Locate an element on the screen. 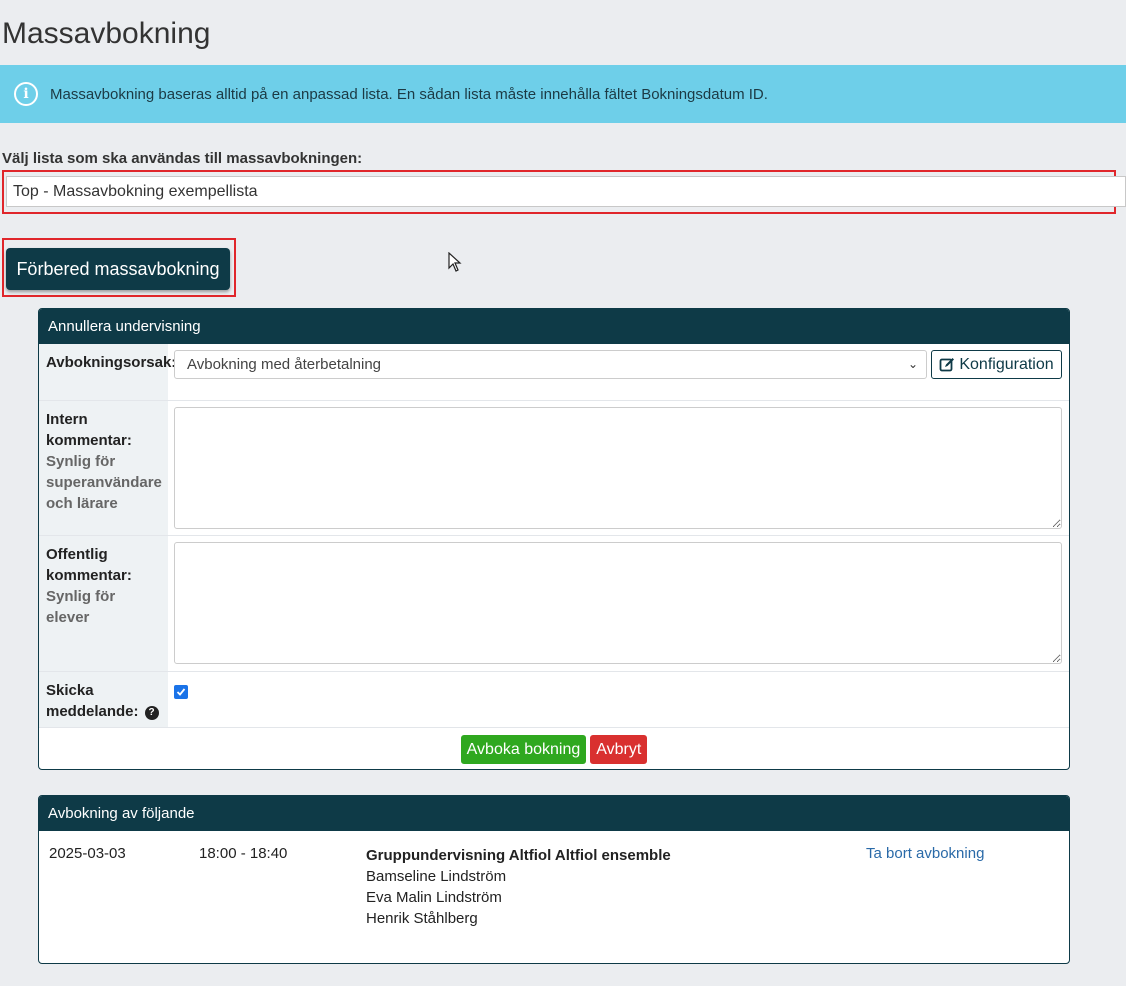 The height and width of the screenshot is (986, 1126). booking-time: 18:00 - 18:40 is located at coordinates (243, 853).